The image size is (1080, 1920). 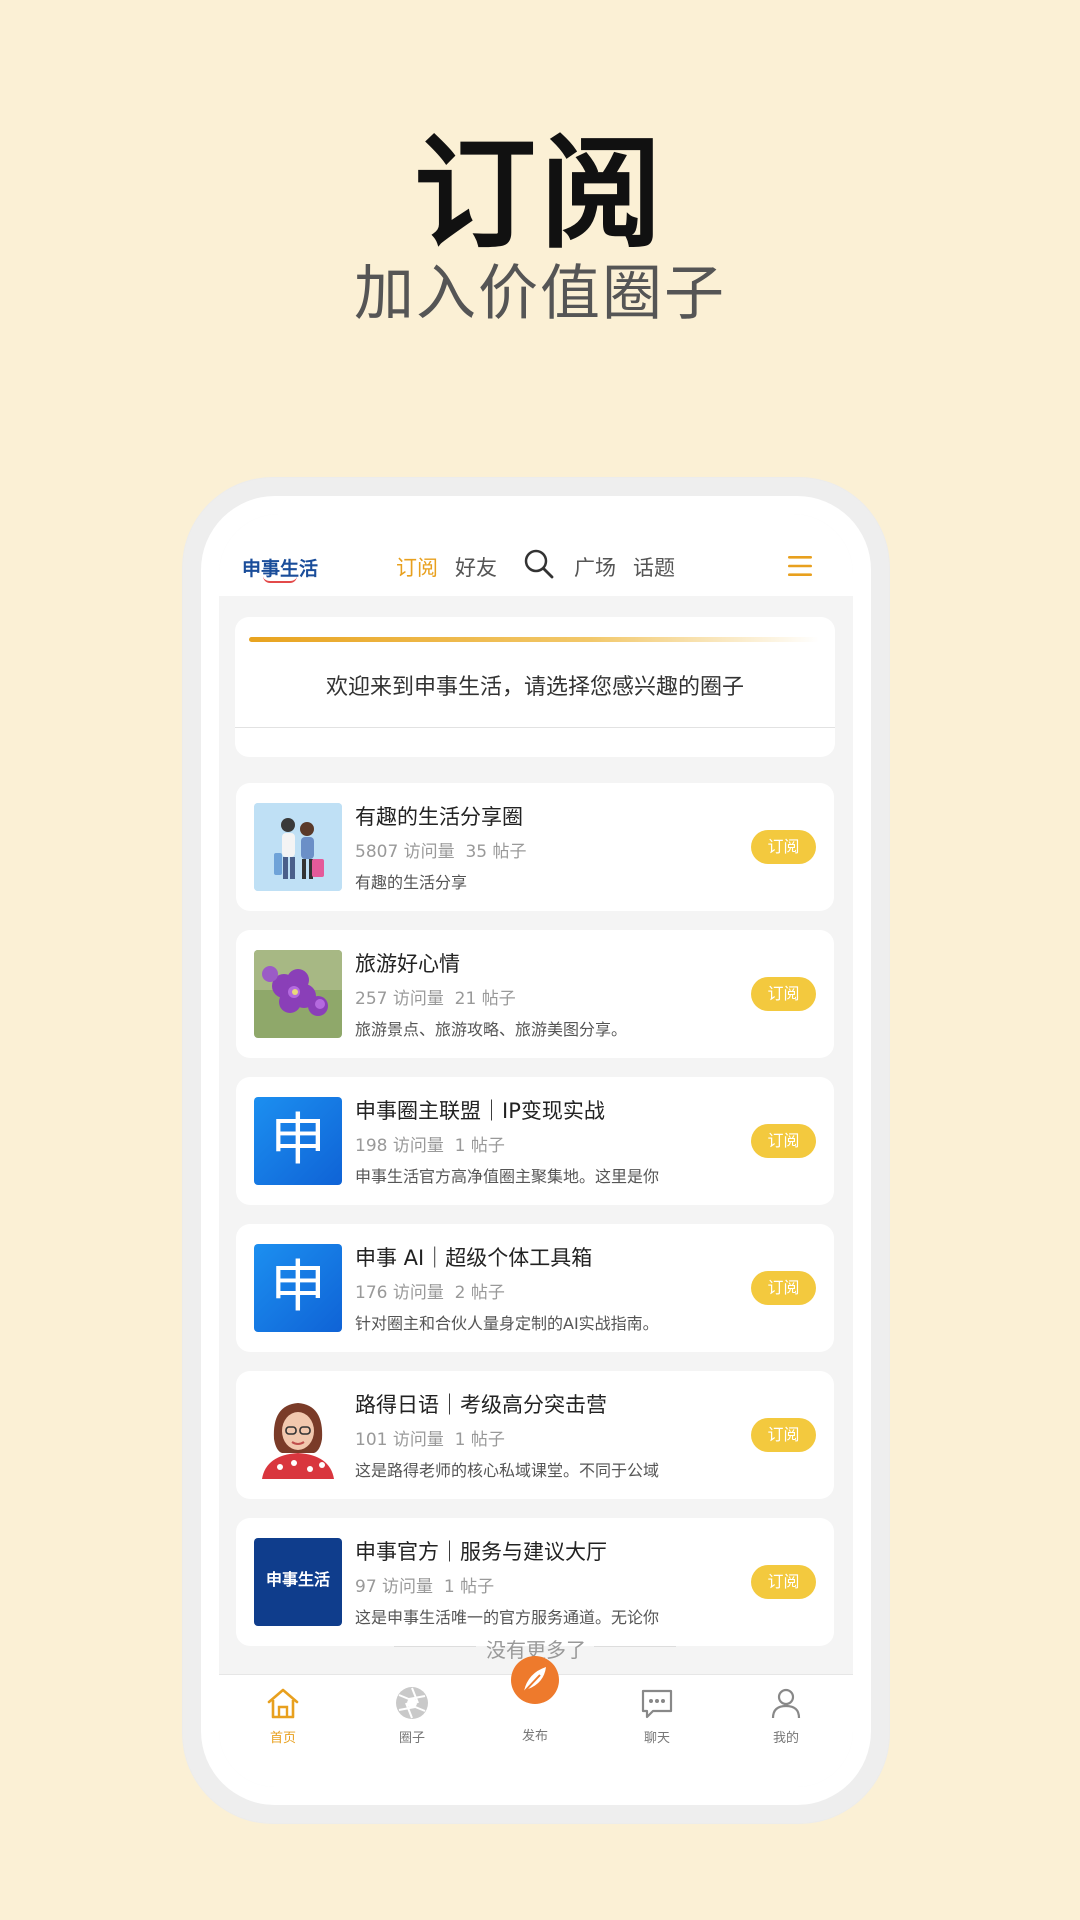 What do you see at coordinates (535, 847) in the screenshot?
I see `circle-card: 有趣的生活分享圈 5807 访问量 35 帖子 有趣的生活分享 订阅` at bounding box center [535, 847].